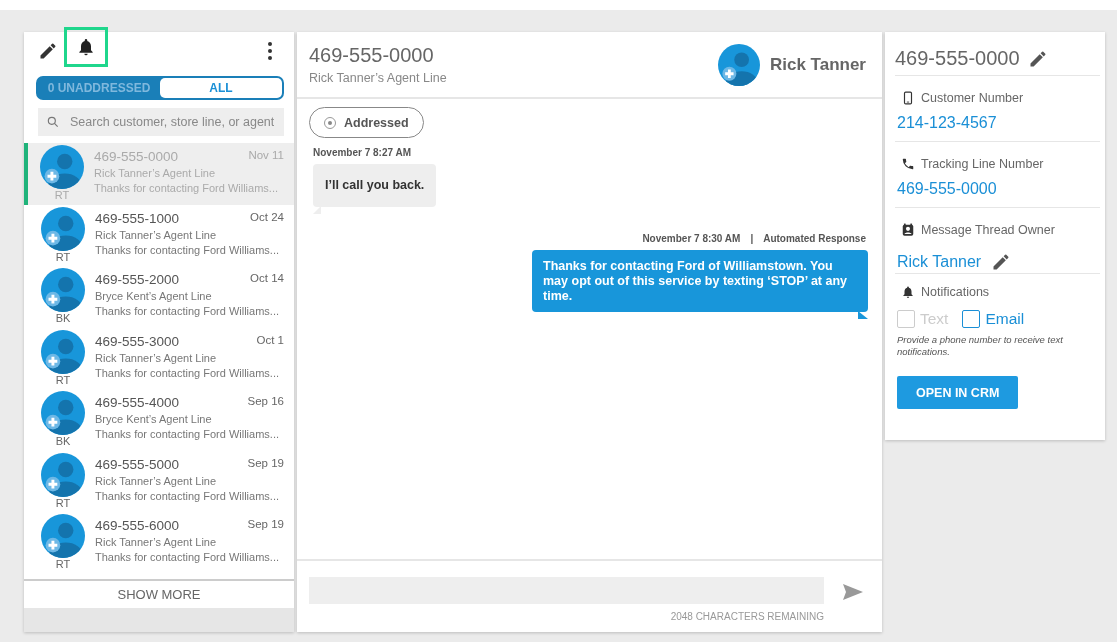  What do you see at coordinates (955, 292) in the screenshot?
I see `field-label: Notifications` at bounding box center [955, 292].